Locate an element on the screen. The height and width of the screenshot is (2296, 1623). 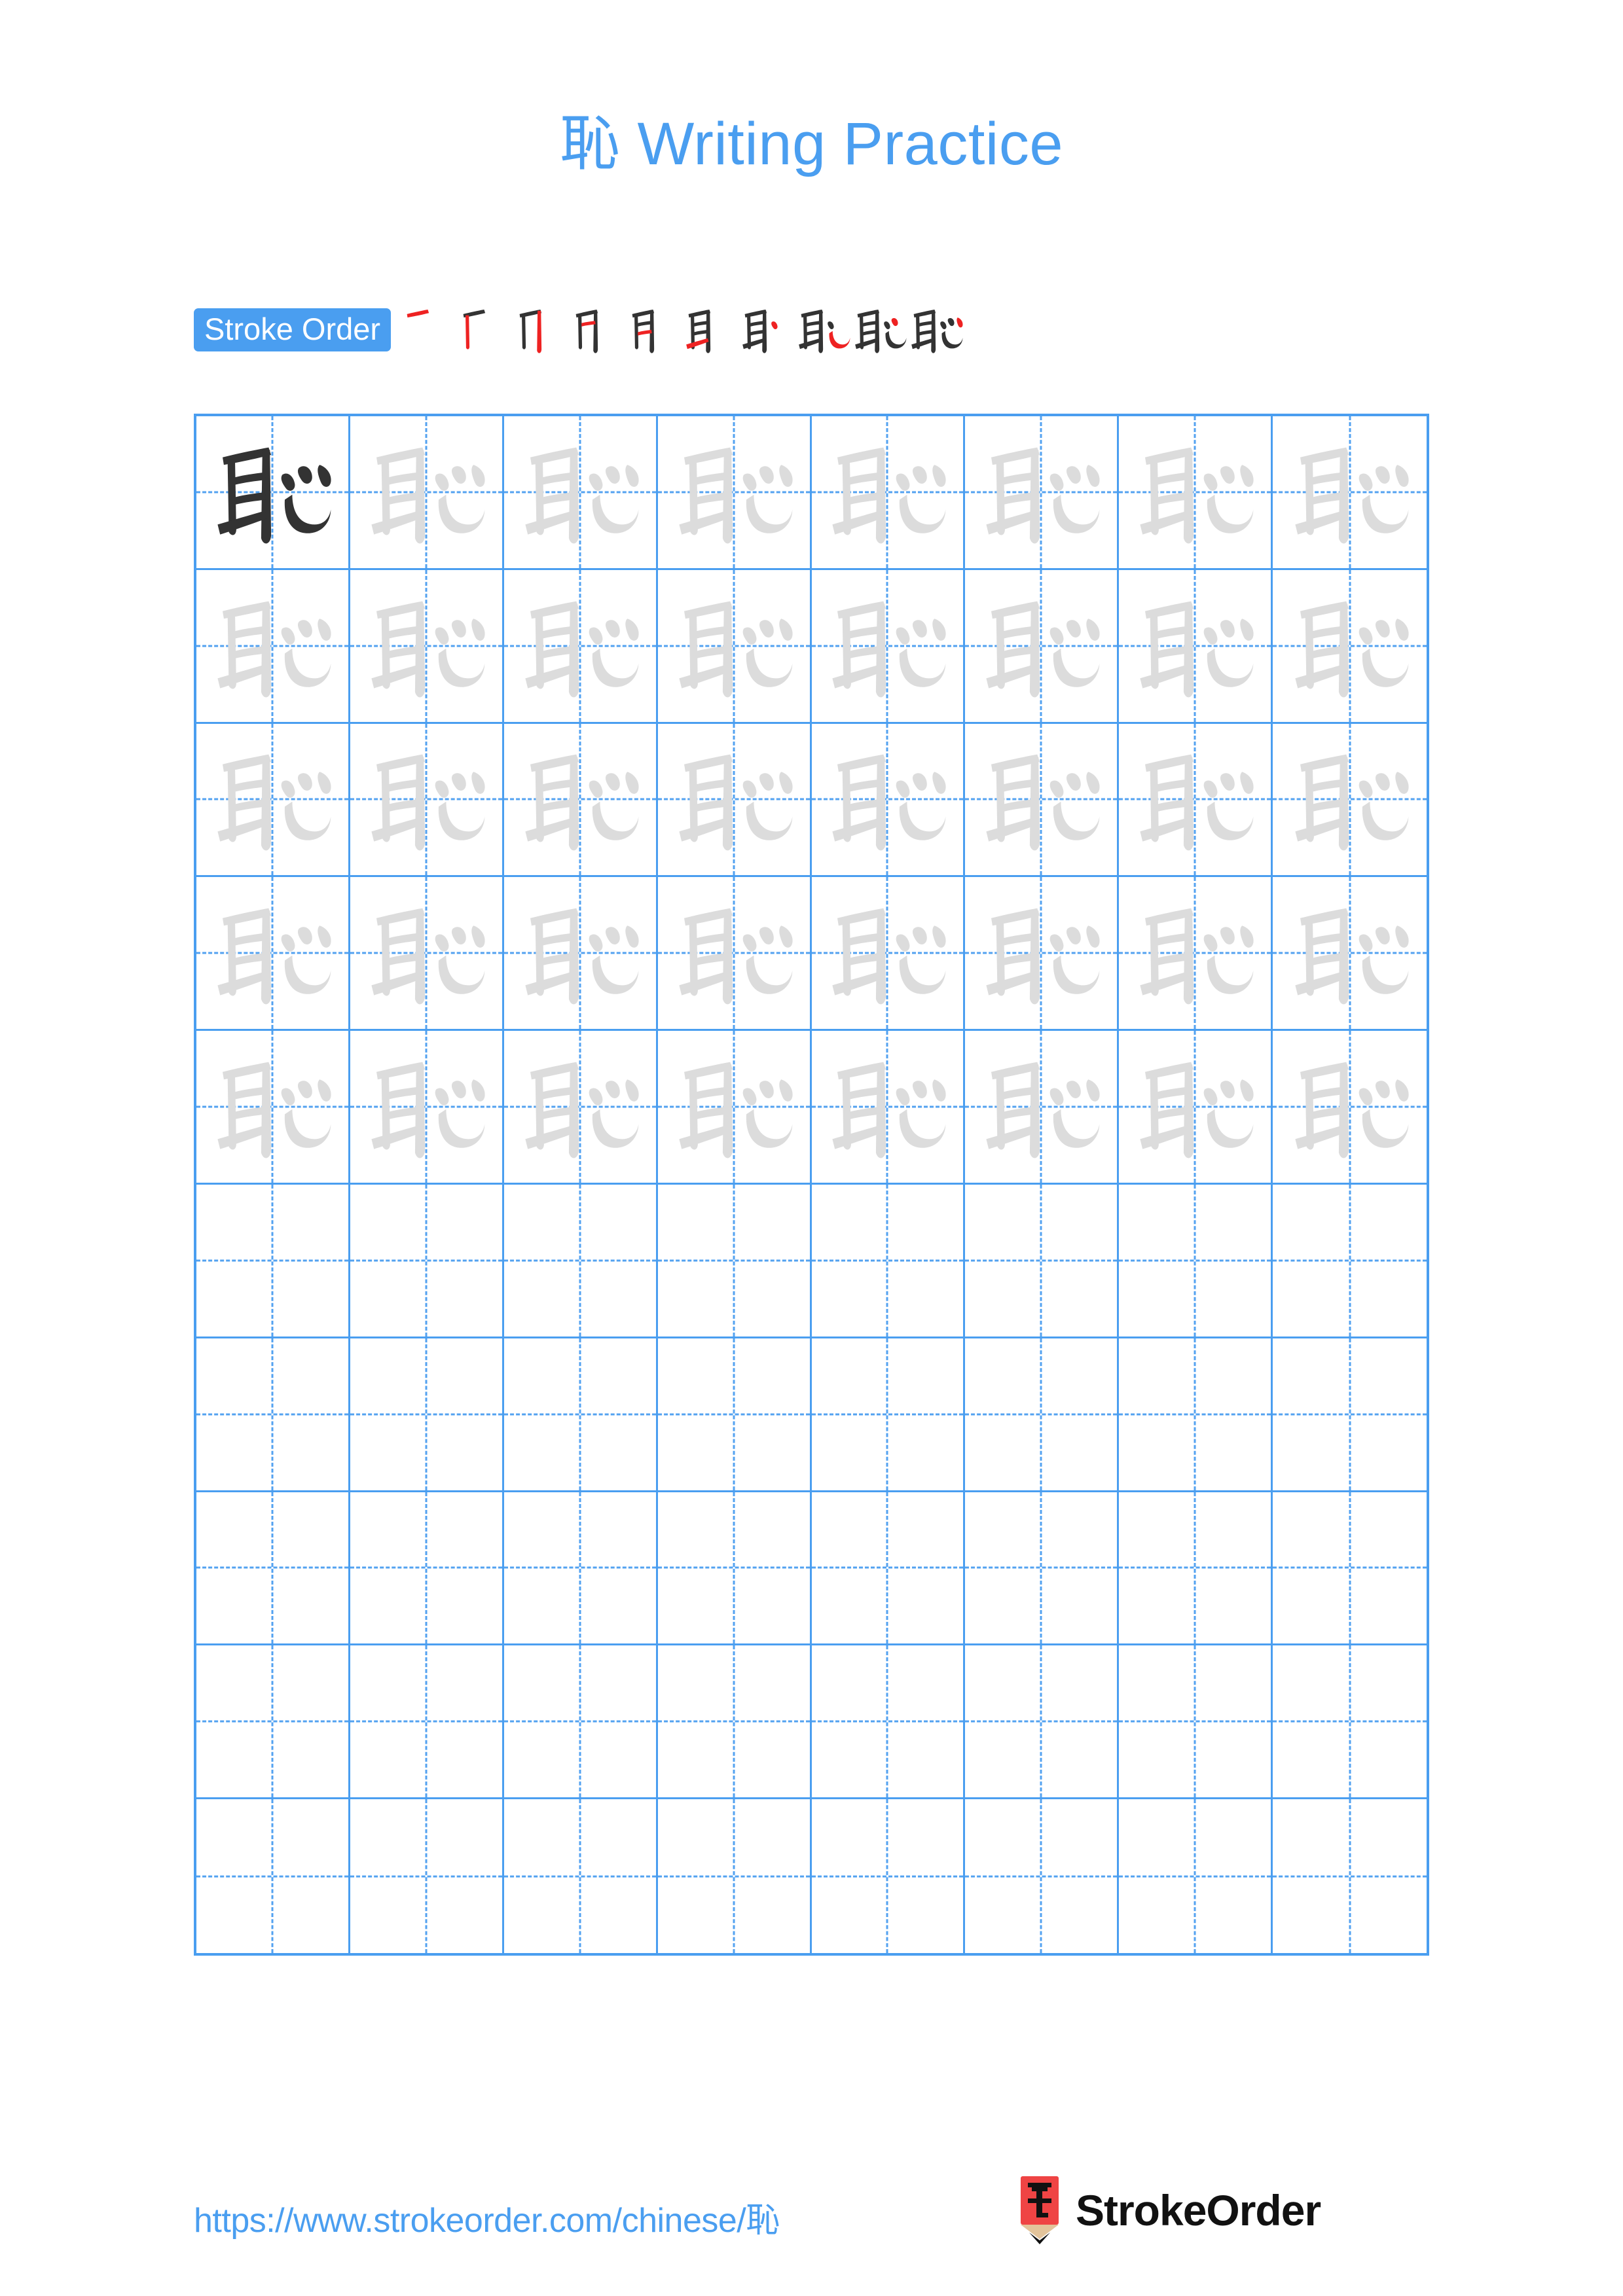
footer-url: https://www.strokeorder.com/chinese/恥 is located at coordinates (487, 2217).